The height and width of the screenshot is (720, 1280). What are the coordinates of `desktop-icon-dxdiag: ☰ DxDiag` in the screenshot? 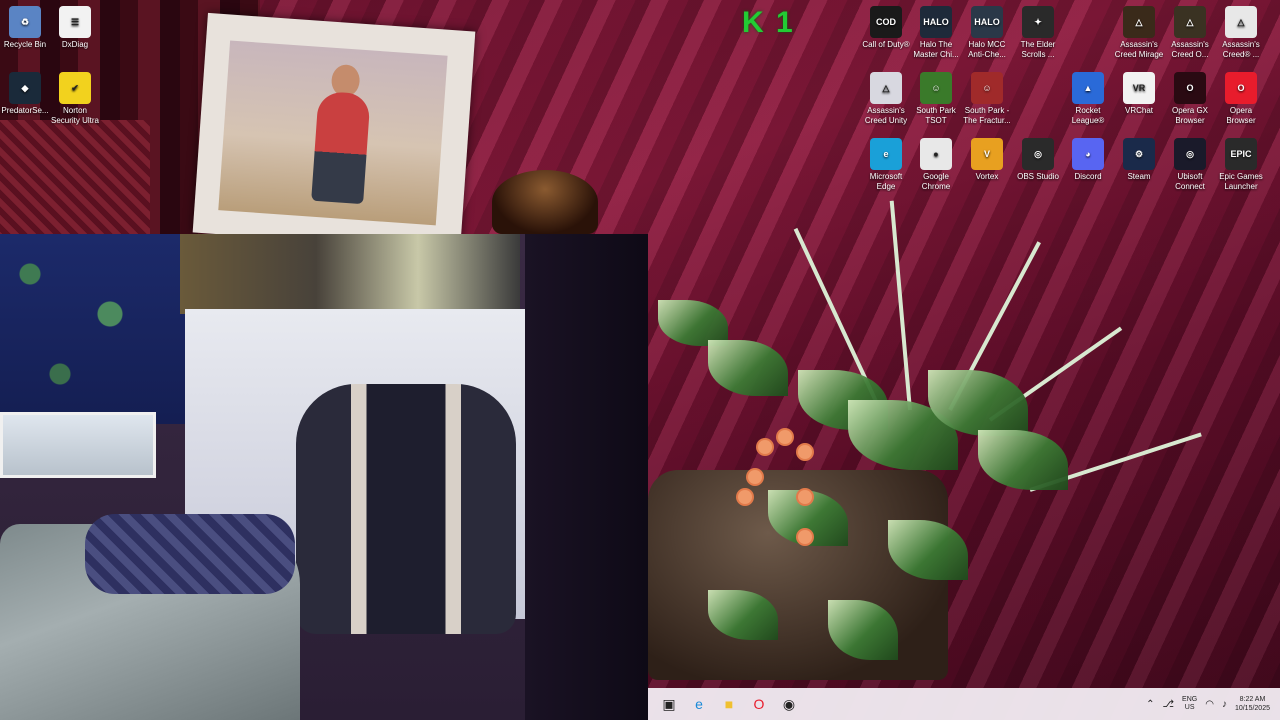 It's located at (75, 26).